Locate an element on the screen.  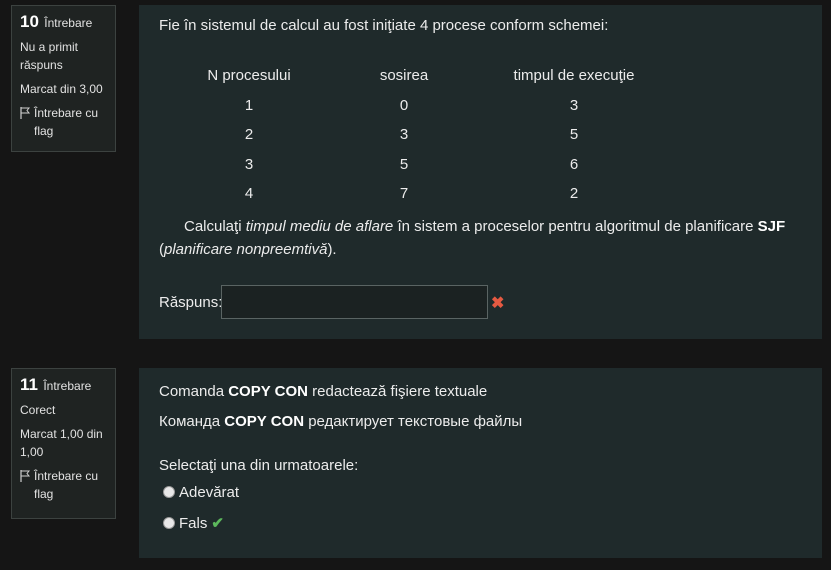
table-row: 4 7 2 is located at coordinates (419, 194).